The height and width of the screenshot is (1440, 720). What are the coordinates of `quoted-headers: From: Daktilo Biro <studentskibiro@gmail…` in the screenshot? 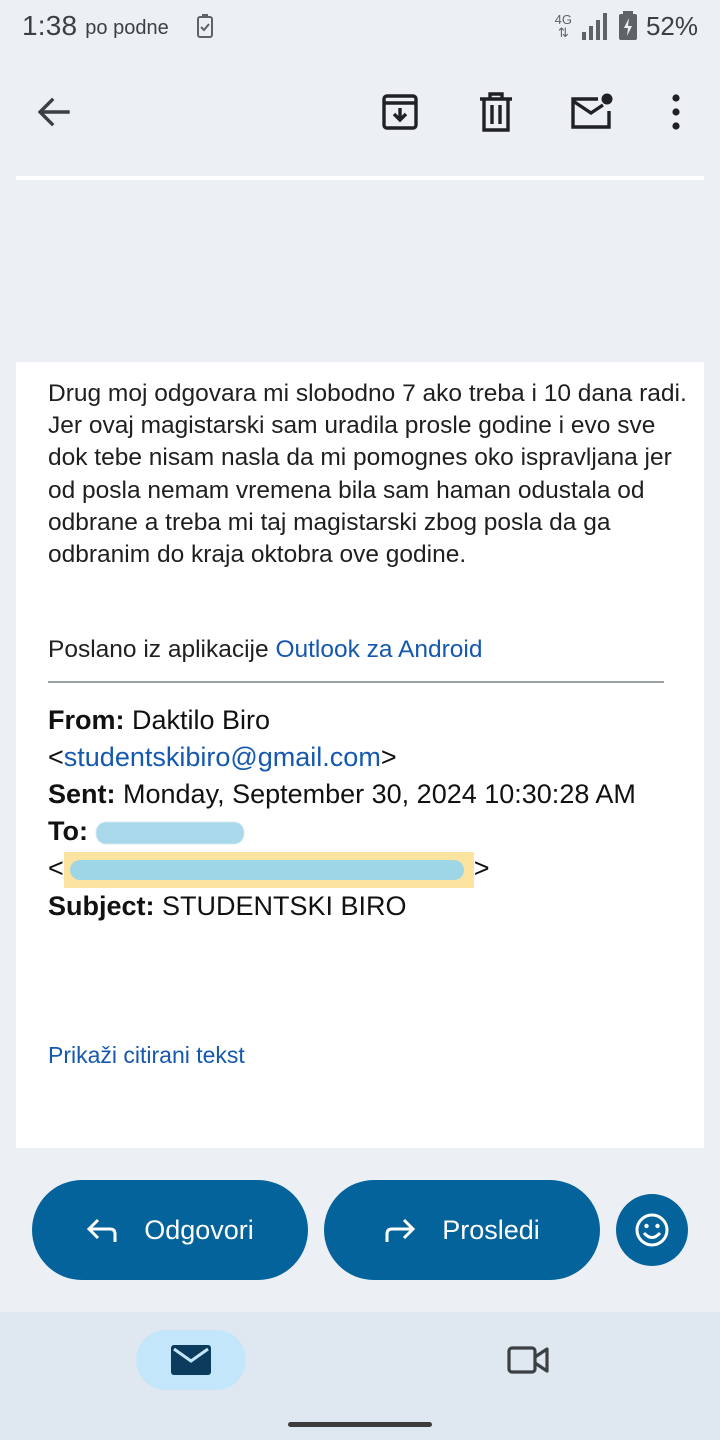 It's located at (368, 813).